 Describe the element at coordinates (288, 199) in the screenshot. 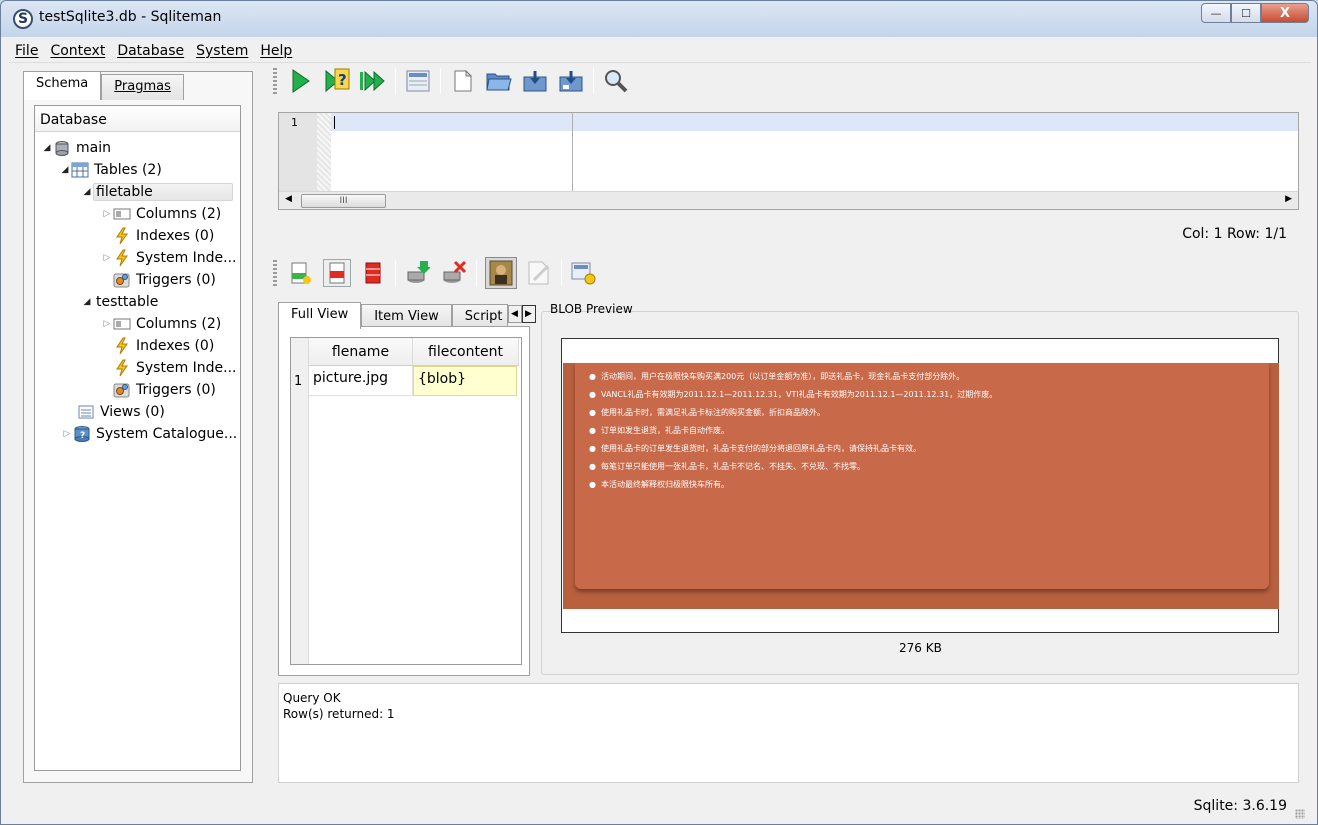

I see `scroll-left-icon: ◀` at that location.